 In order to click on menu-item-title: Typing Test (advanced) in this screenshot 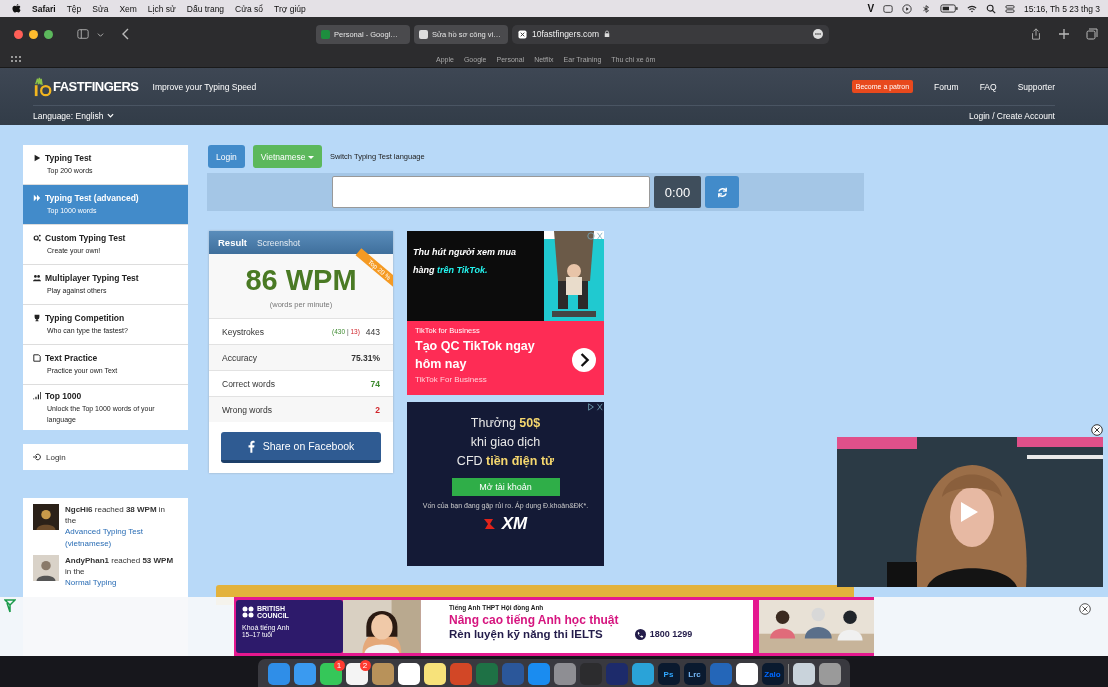, I will do `click(92, 198)`.